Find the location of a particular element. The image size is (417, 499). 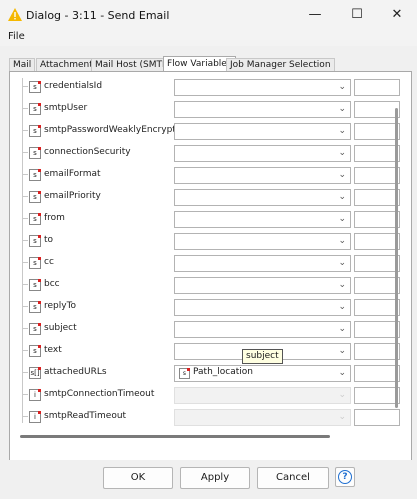

variable-select: s Path_location ⌄ is located at coordinates (262, 373).